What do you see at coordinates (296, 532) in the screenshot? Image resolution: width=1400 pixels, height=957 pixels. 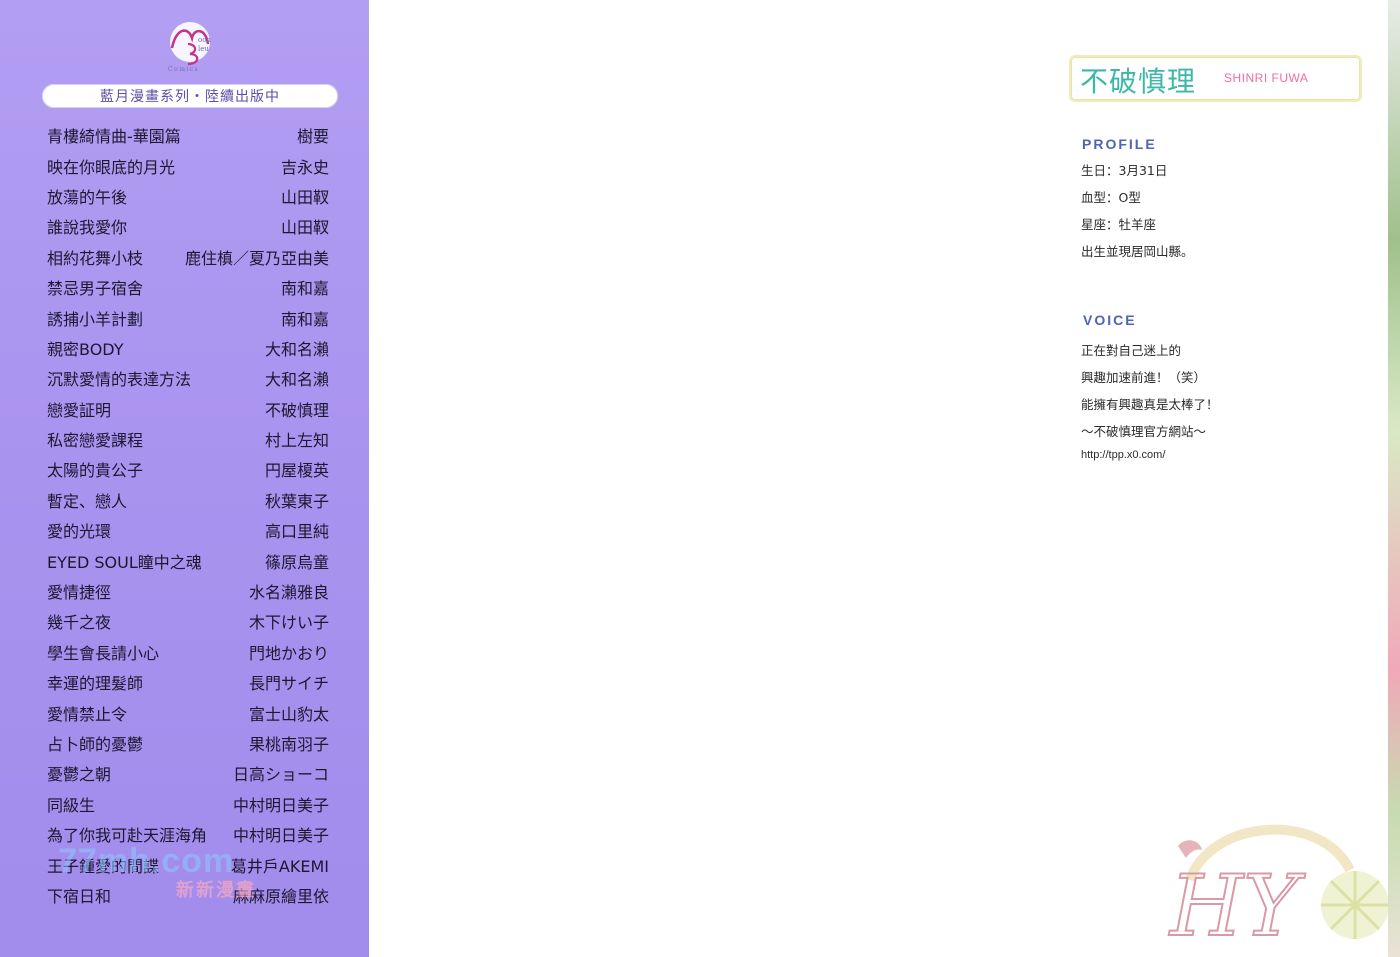 I see `book-author: 高口里純` at bounding box center [296, 532].